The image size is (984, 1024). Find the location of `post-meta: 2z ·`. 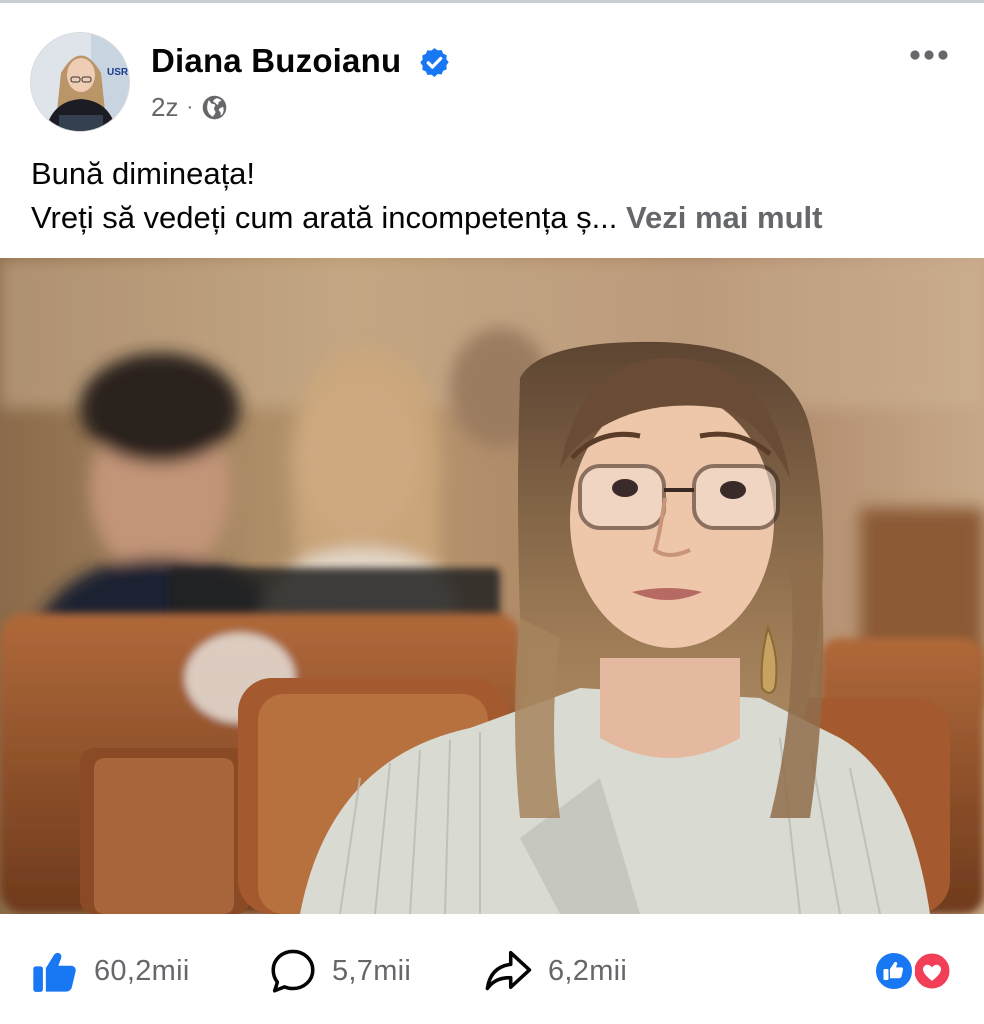

post-meta: 2z · is located at coordinates (189, 107).